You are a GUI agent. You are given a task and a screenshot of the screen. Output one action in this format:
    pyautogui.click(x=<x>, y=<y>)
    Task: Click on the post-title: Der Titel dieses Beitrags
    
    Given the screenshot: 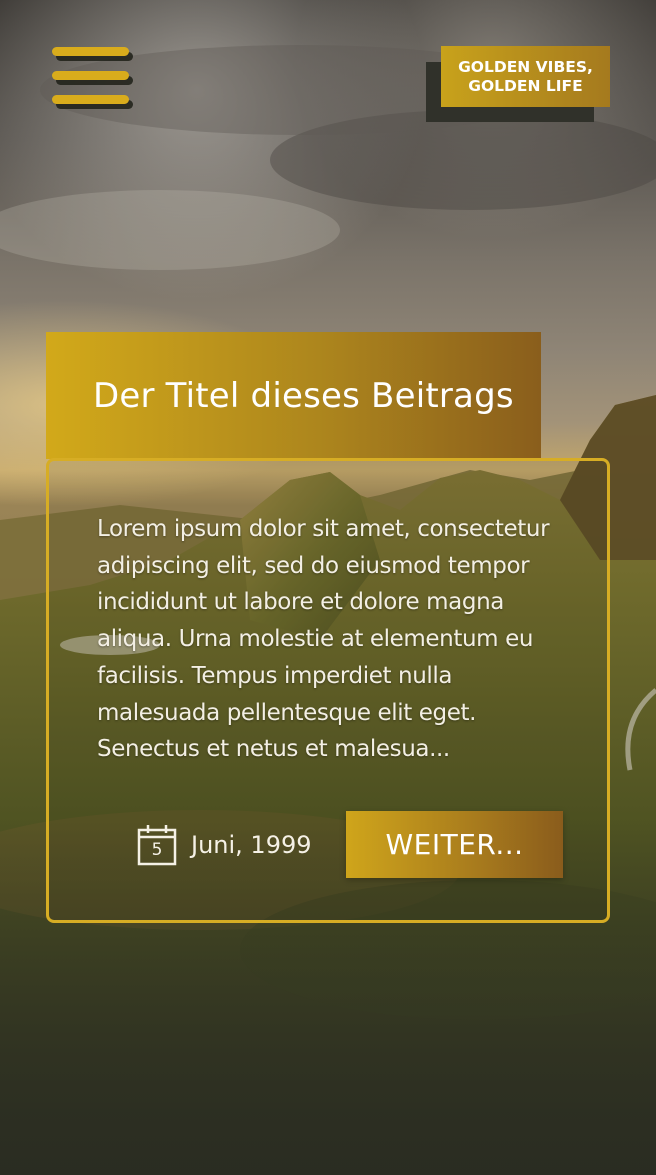 What is the action you would take?
    pyautogui.click(x=303, y=395)
    